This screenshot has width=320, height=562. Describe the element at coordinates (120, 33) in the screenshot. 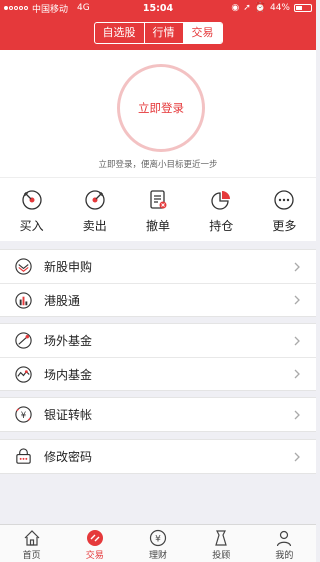

I see `tab-watchlist: 自选股` at that location.